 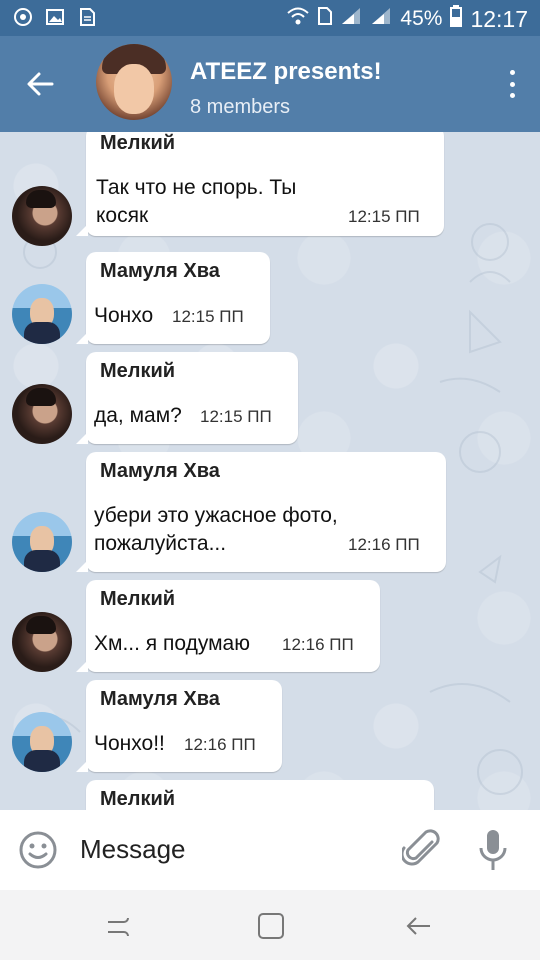 I want to click on message-text: да, мам?, so click(x=138, y=415).